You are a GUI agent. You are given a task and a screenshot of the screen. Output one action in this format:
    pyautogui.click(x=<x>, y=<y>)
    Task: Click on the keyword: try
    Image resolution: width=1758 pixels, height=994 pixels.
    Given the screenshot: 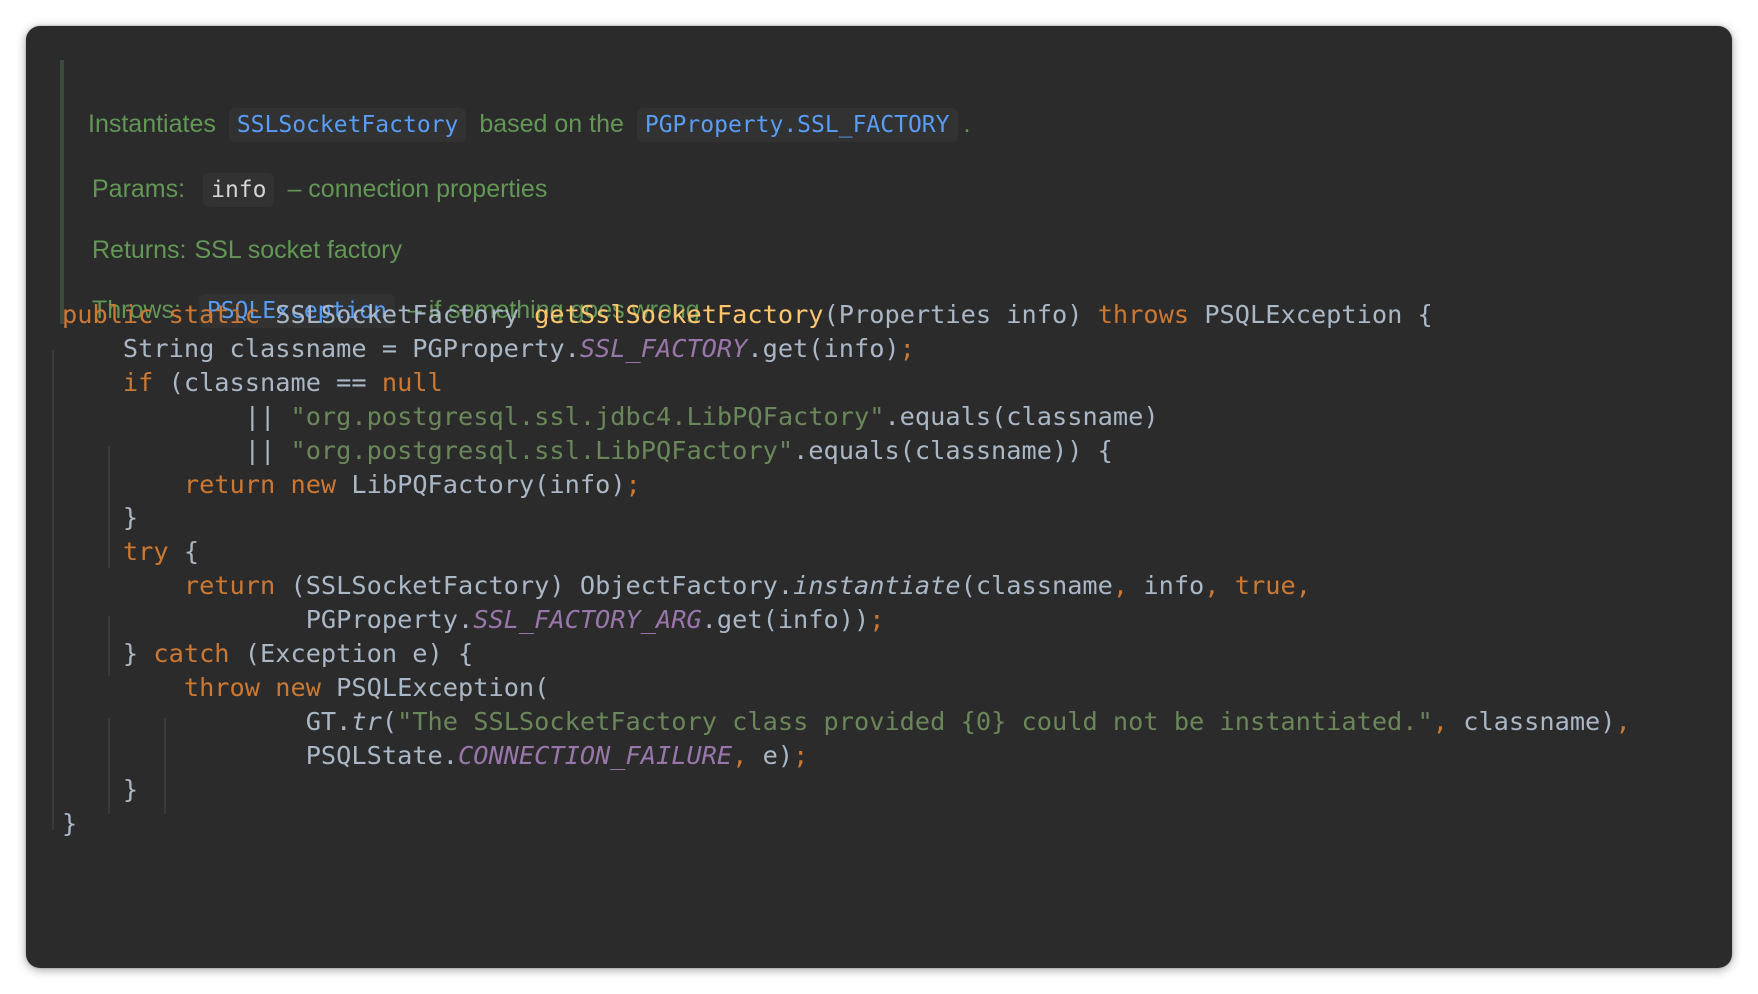 What is the action you would take?
    pyautogui.click(x=145, y=551)
    